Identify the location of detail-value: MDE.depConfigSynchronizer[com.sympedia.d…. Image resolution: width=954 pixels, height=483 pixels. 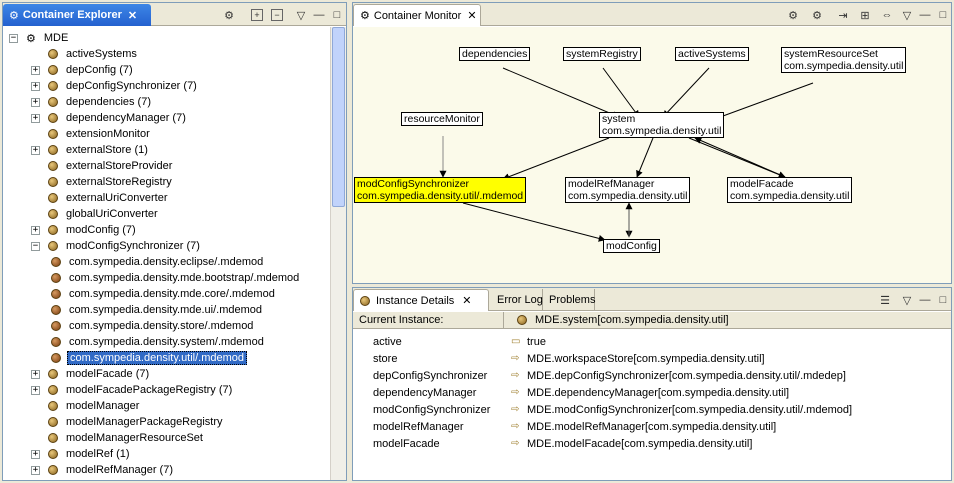
(686, 375).